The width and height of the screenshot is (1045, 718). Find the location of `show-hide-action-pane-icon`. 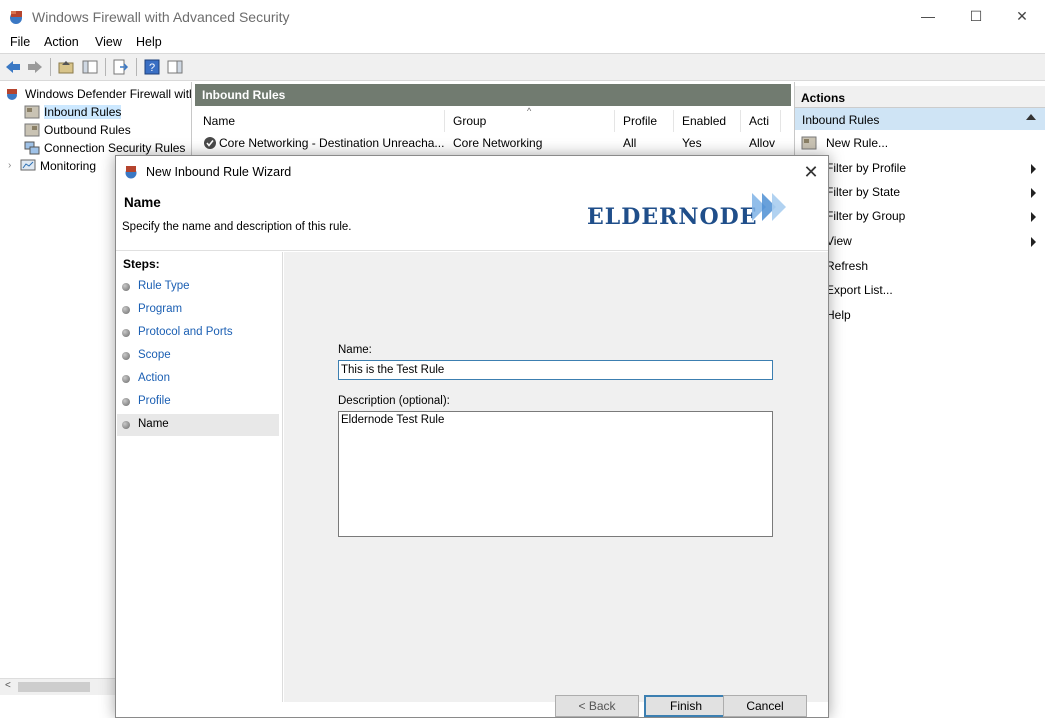

show-hide-action-pane-icon is located at coordinates (175, 67).